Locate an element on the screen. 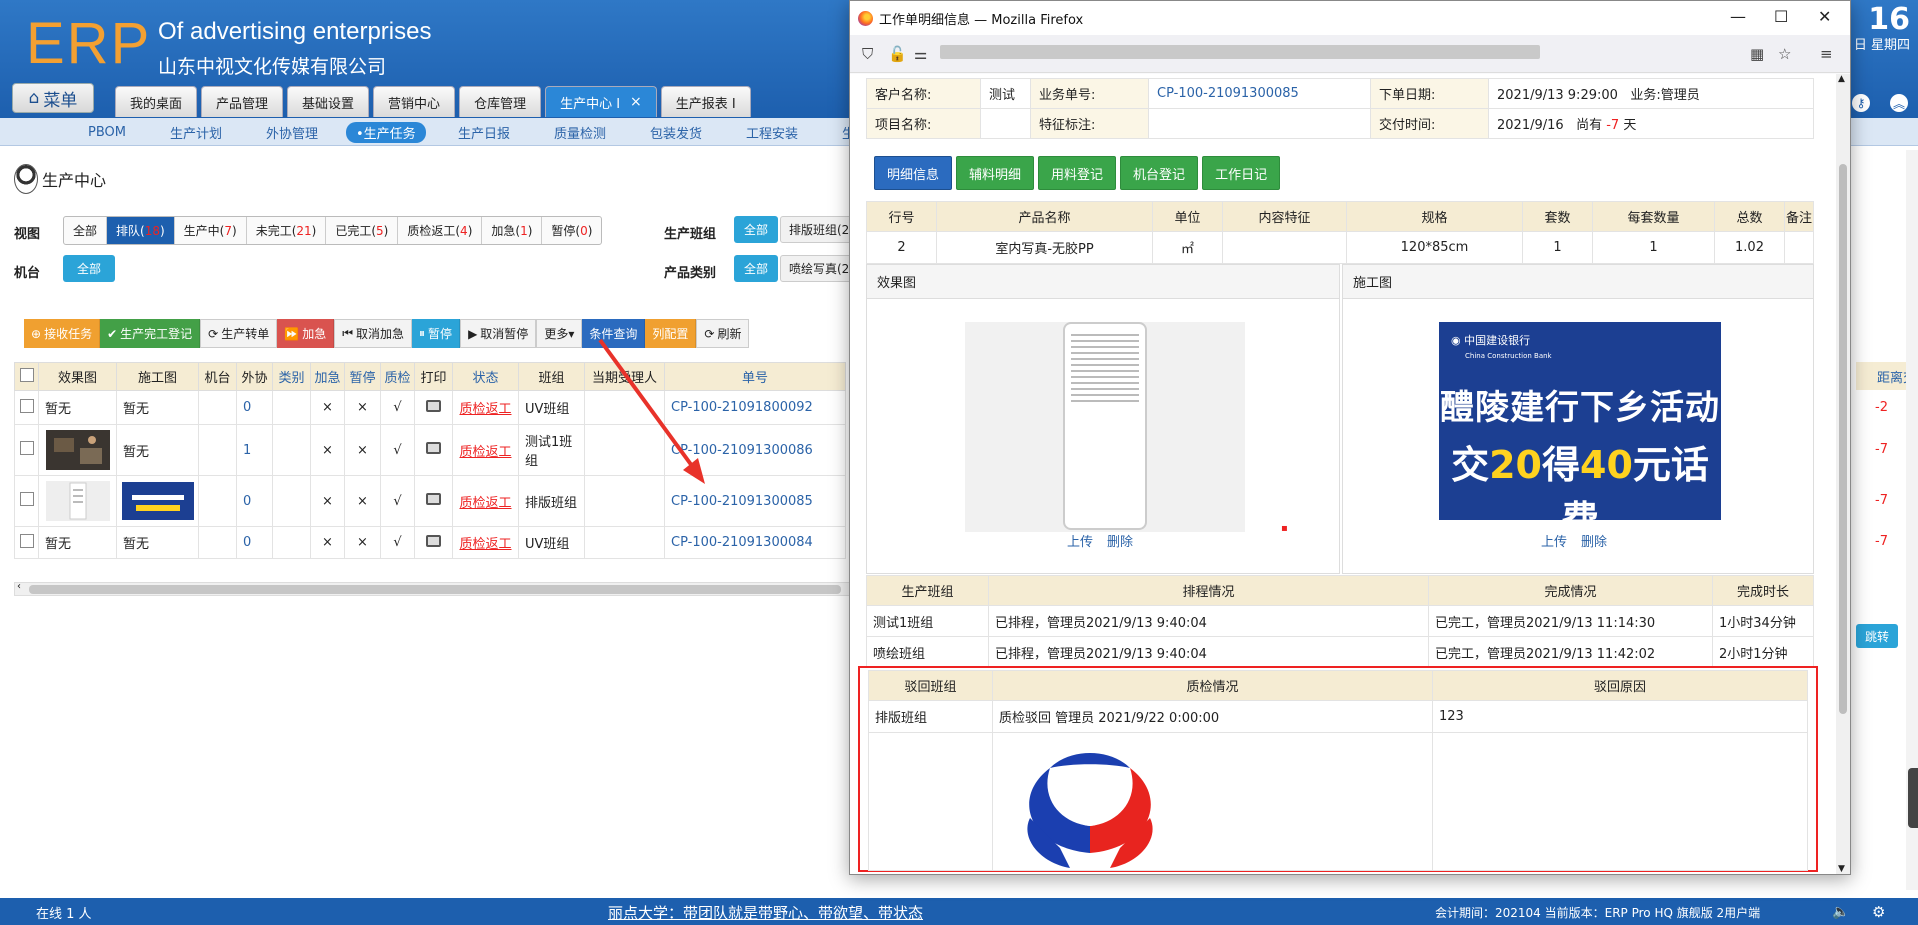 This screenshot has width=1918, height=925. filter-queue: 排队(18) is located at coordinates (141, 230).